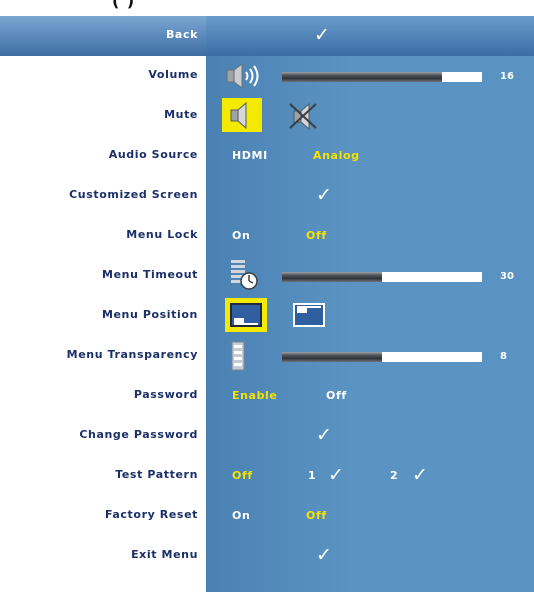 Image resolution: width=534 pixels, height=592 pixels. I want to click on menu-item-menu-transparency: Menu Transparency 8, so click(267, 356).